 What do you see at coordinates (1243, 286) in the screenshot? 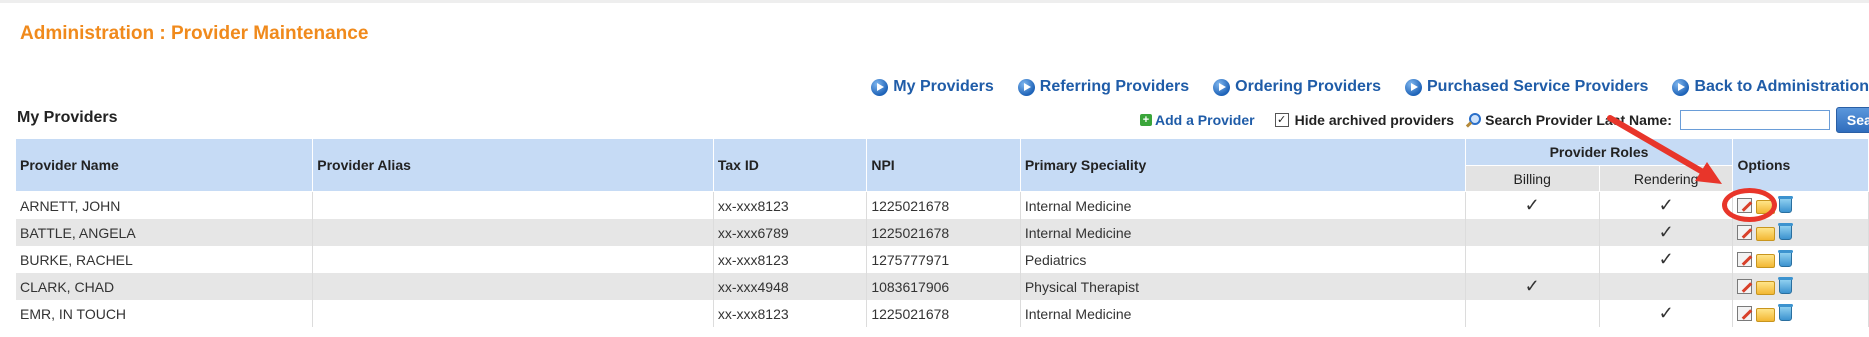
I see `cell-speciality: Physical Therapist` at bounding box center [1243, 286].